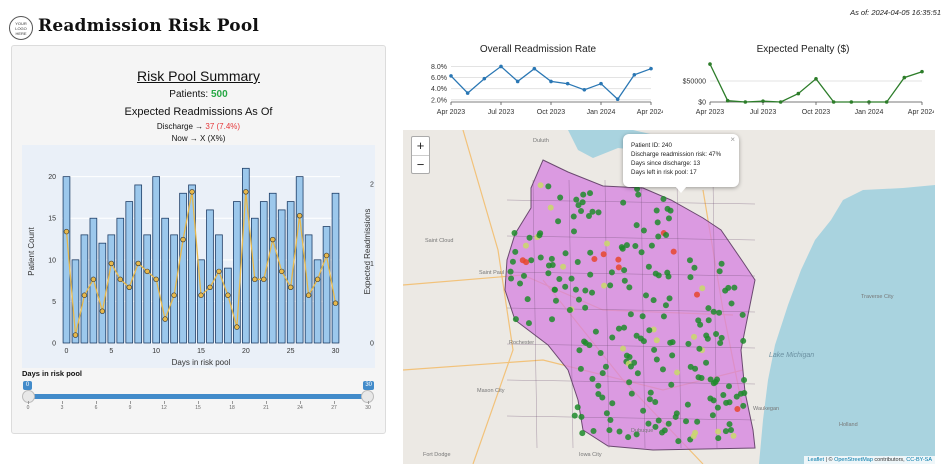  Describe the element at coordinates (420, 164) in the screenshot. I see `zoom-out-button: −` at that location.